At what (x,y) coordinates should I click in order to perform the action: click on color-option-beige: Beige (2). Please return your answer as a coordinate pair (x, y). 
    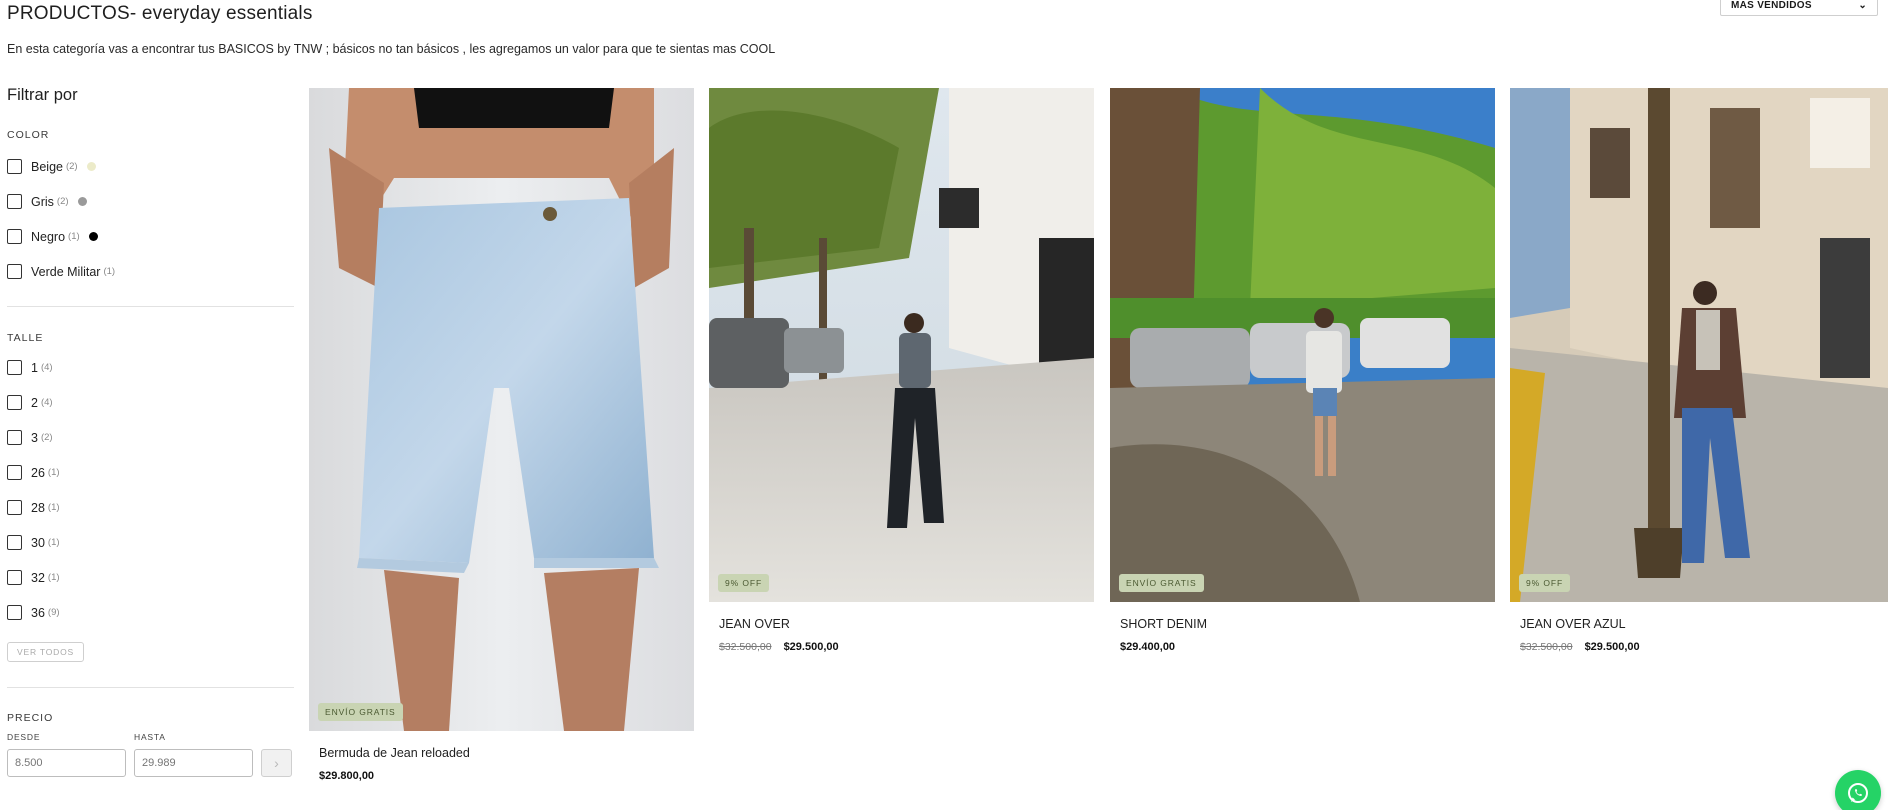
    Looking at the image, I should click on (151, 166).